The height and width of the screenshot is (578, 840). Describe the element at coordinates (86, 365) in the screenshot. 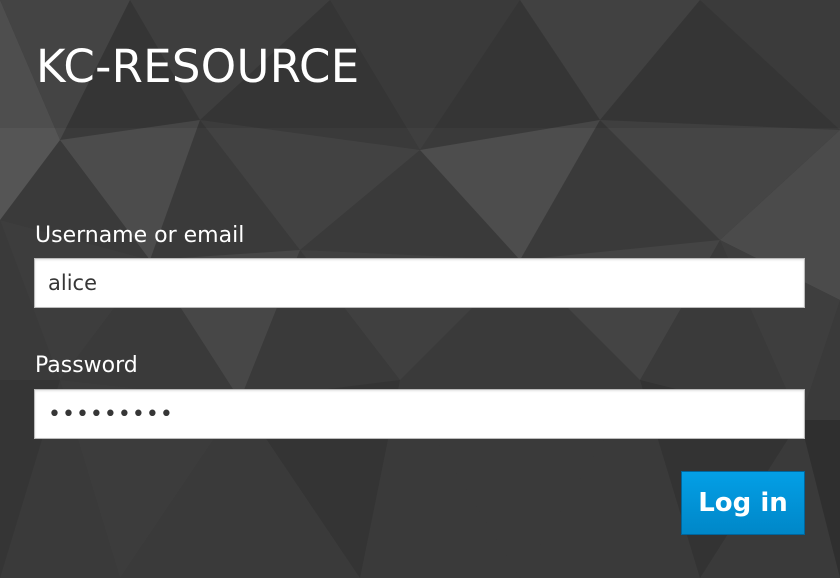

I see `password-label: Password` at that location.